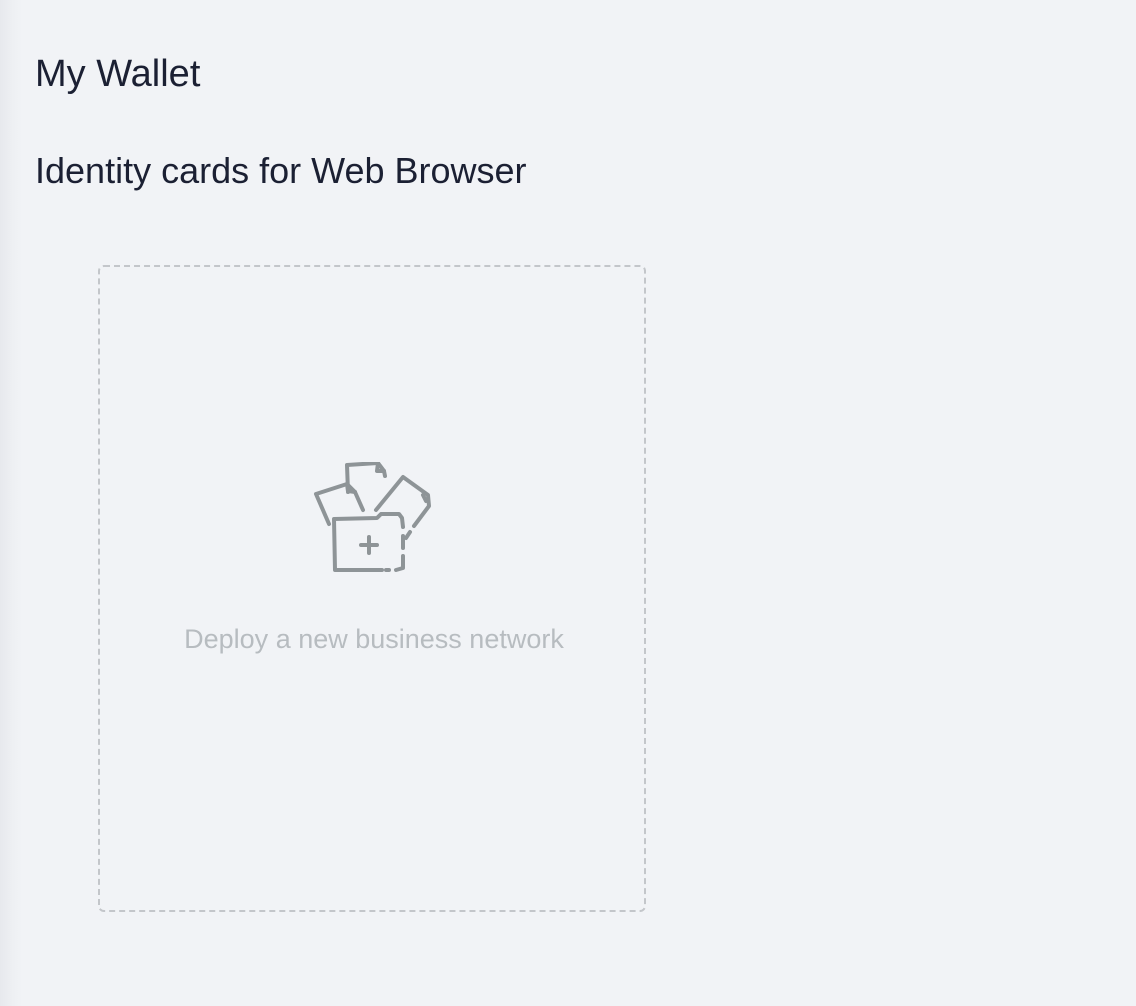 The width and height of the screenshot is (1136, 1006). Describe the element at coordinates (281, 170) in the screenshot. I see `section-heading: Identity cards for Web Browser` at that location.